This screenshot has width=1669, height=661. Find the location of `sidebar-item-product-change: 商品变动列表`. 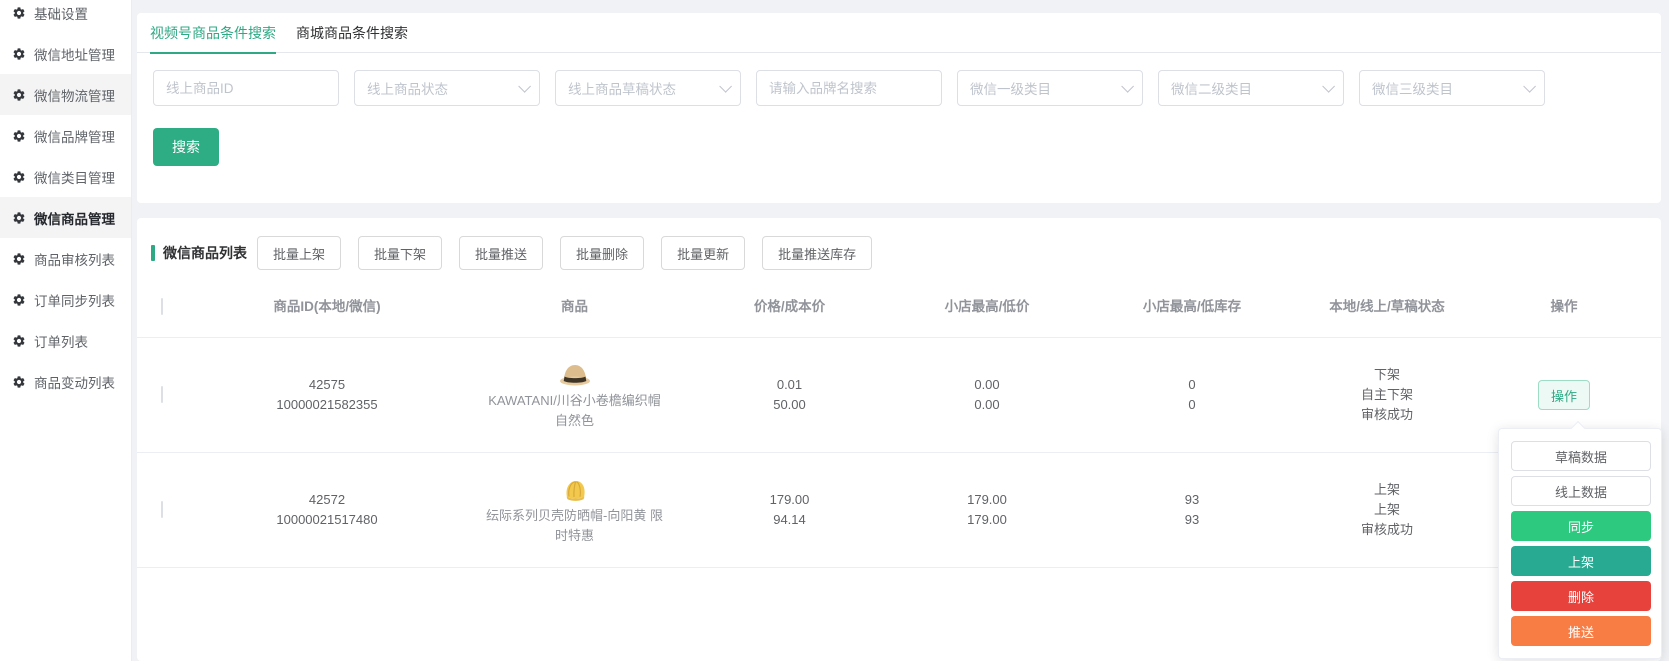

sidebar-item-product-change: 商品变动列表 is located at coordinates (65, 381).